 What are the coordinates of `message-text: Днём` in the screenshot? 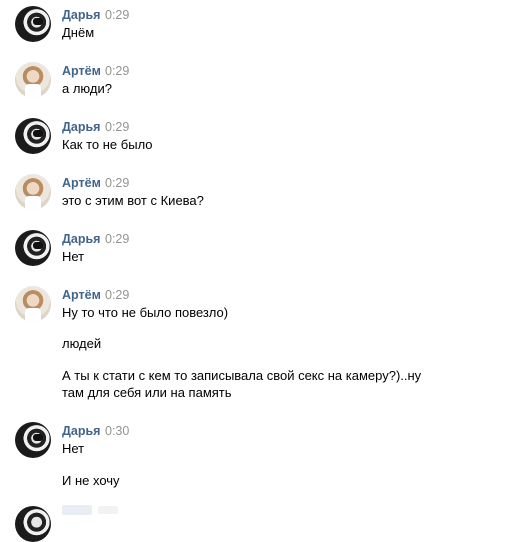 It's located at (78, 32).